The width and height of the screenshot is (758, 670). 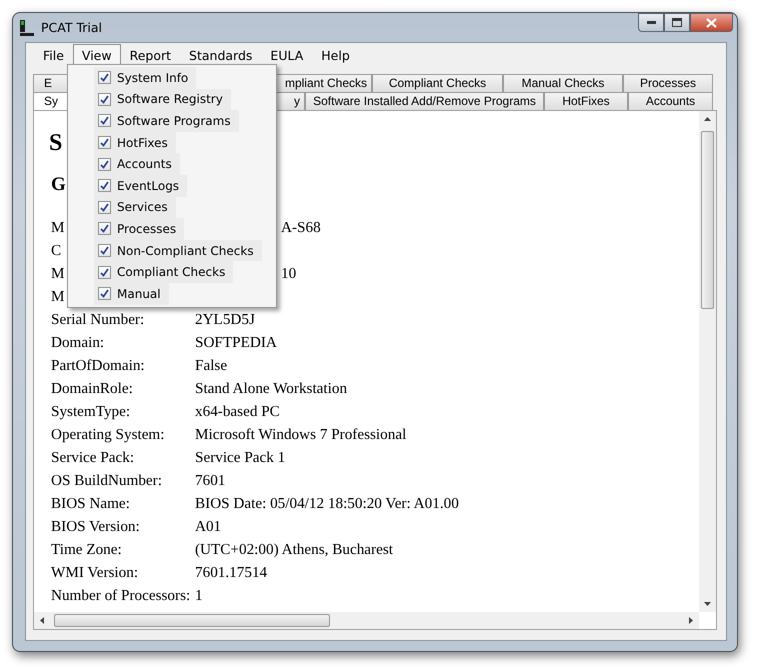 What do you see at coordinates (93, 458) in the screenshot?
I see `field-label: Service Pack:` at bounding box center [93, 458].